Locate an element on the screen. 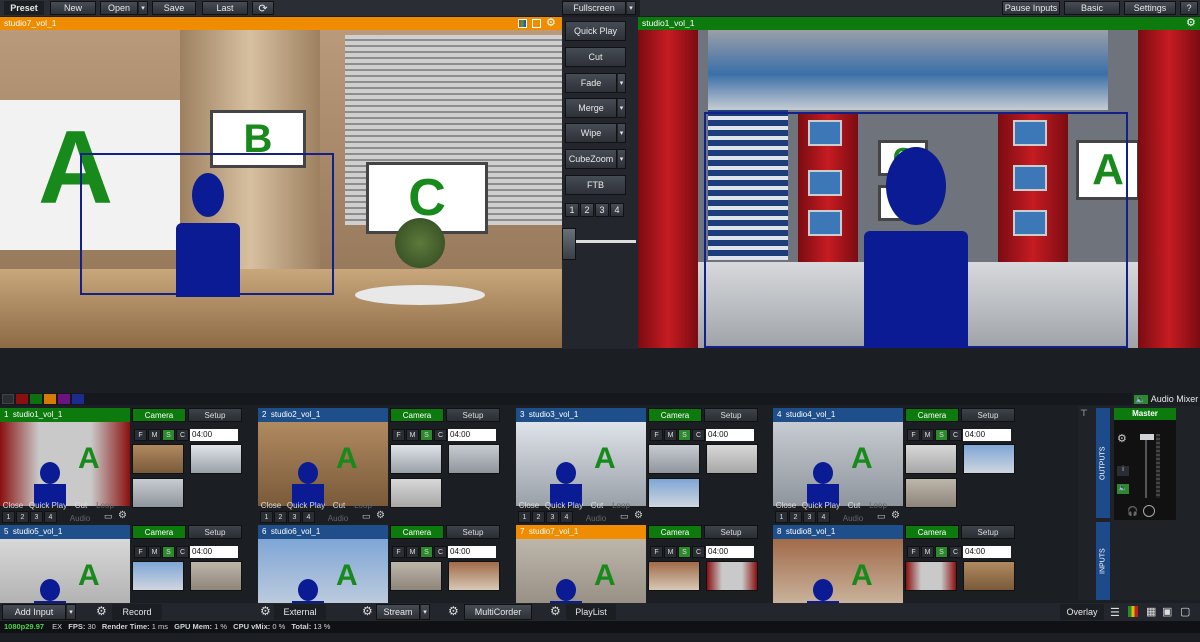 The width and height of the screenshot is (1200, 642). transition-page-1: 1 is located at coordinates (572, 210).